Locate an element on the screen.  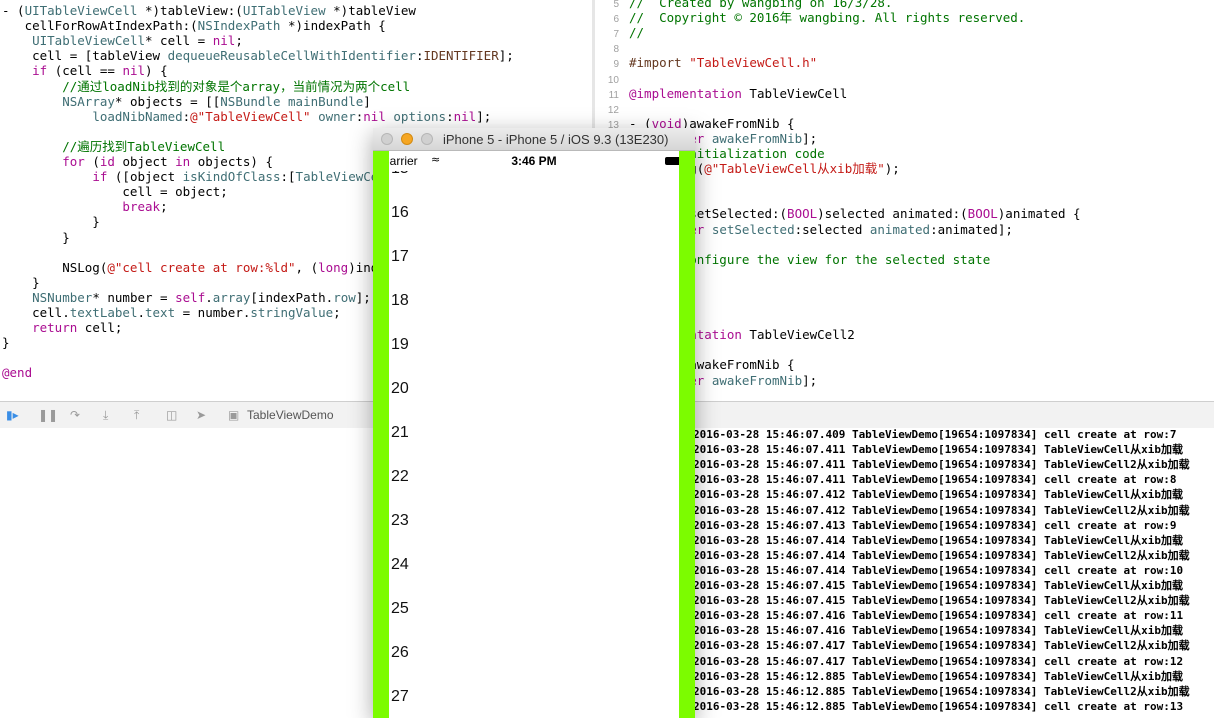
code-line: @implementation TableViewCell is located at coordinates (738, 93).